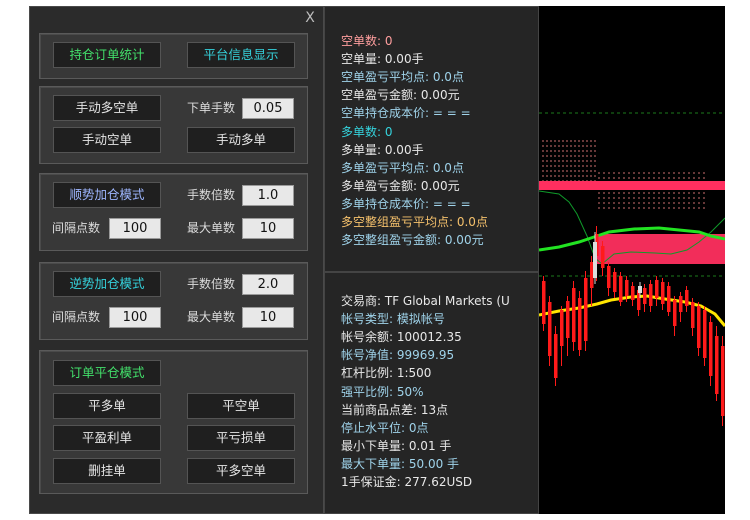 The height and width of the screenshot is (520, 750). What do you see at coordinates (396, 445) in the screenshot?
I see `info-line-8: 最小下单量: 0.01 手` at bounding box center [396, 445].